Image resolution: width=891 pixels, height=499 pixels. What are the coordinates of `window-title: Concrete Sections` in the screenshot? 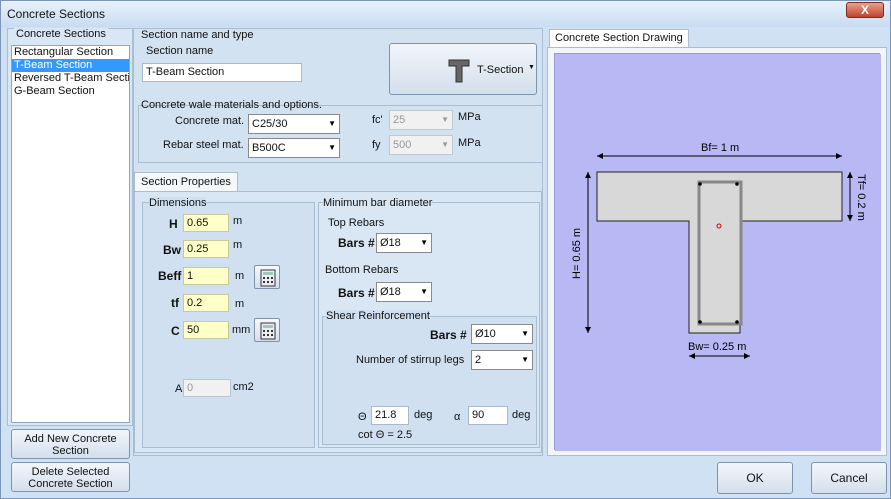 It's located at (56, 14).